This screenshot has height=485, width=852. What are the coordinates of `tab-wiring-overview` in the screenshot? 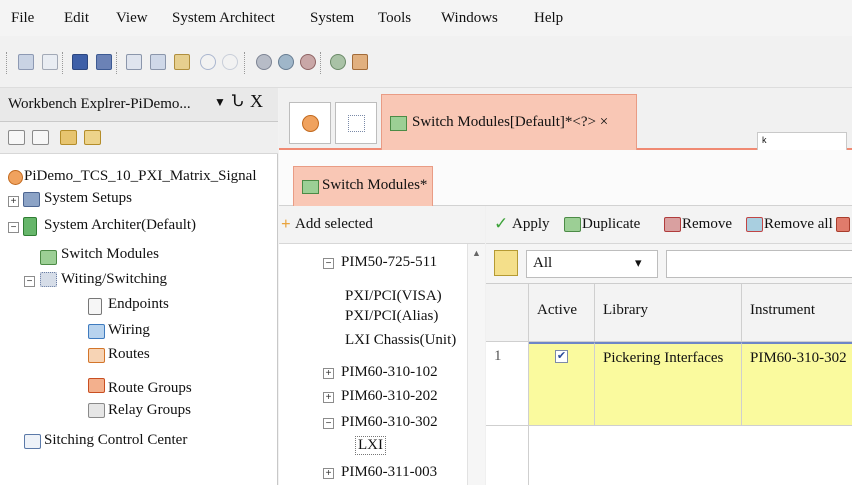 It's located at (356, 123).